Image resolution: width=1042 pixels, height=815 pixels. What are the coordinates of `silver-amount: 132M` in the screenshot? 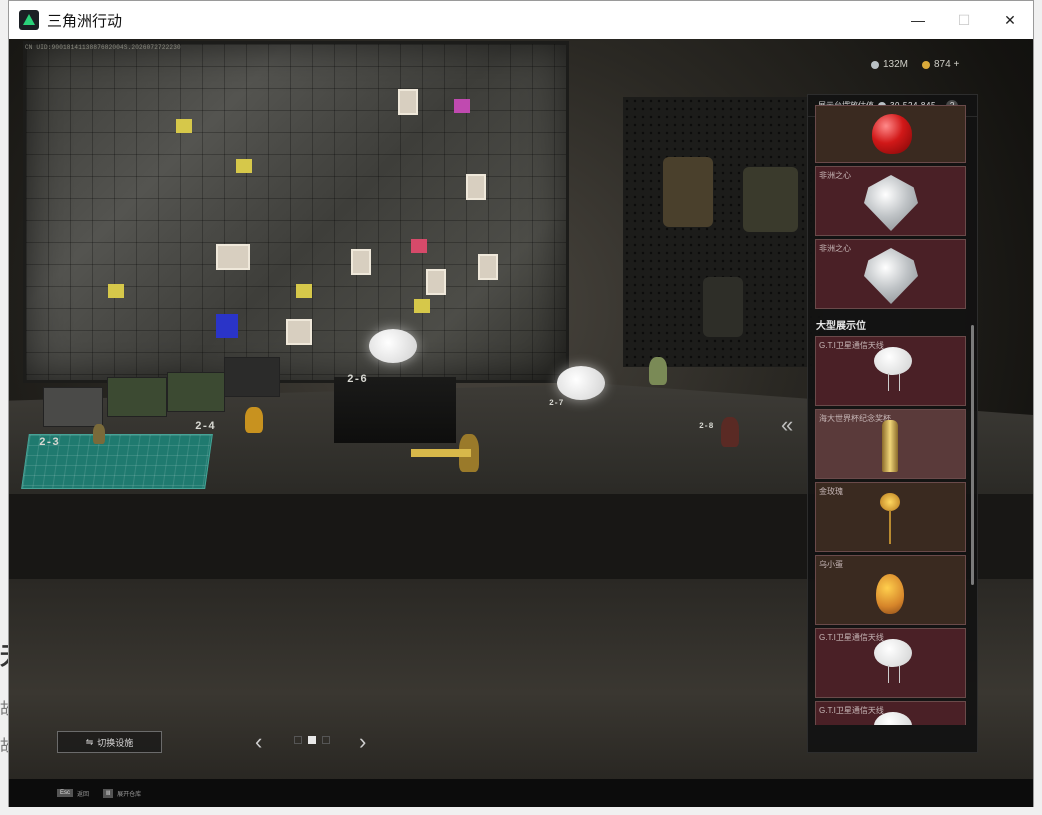 It's located at (896, 64).